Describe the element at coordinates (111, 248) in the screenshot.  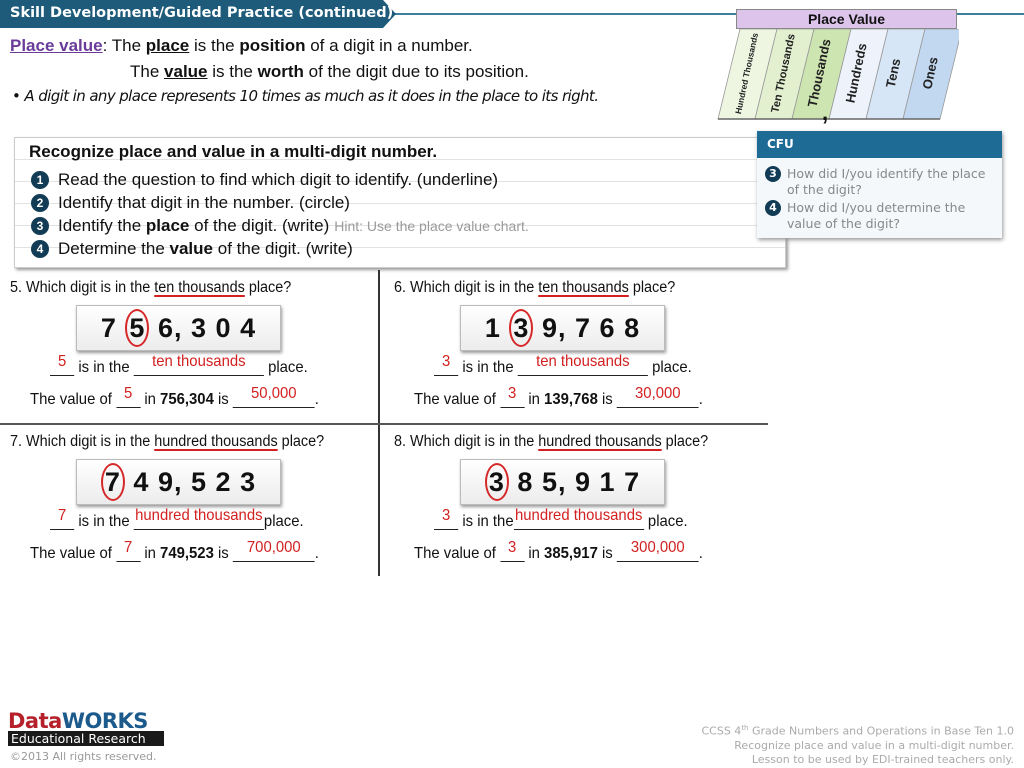
I see `step-text: Determine the` at that location.